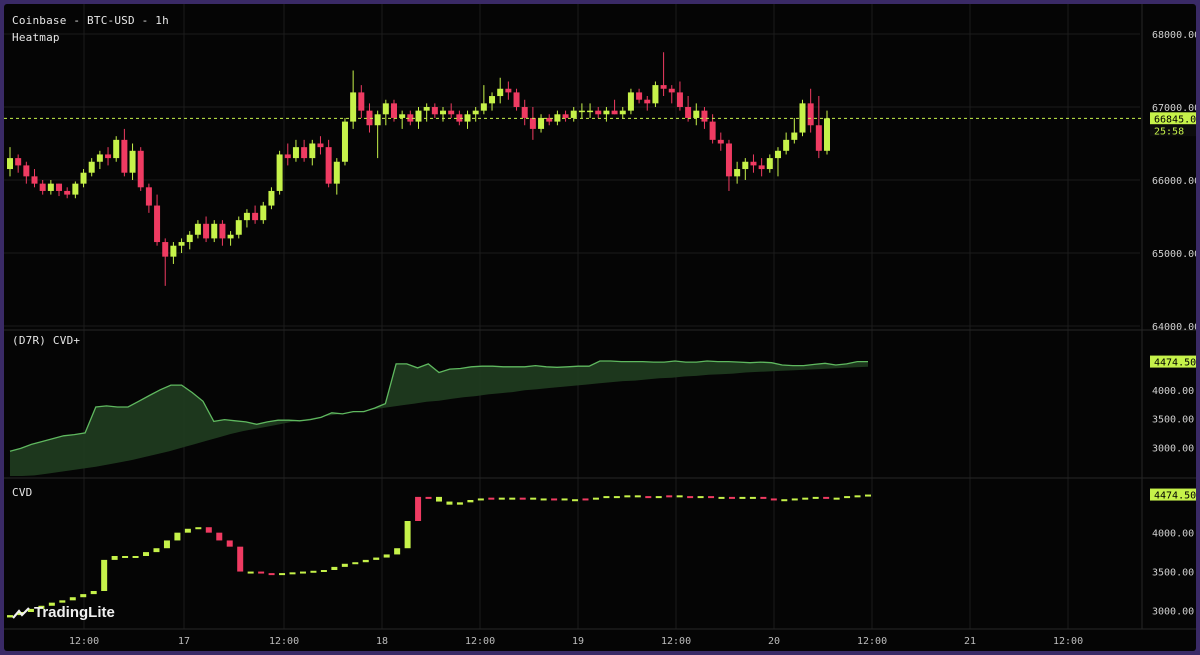 This screenshot has height=655, width=1200. What do you see at coordinates (63, 612) in the screenshot?
I see `tradinglite-logo: TradingLite` at bounding box center [63, 612].